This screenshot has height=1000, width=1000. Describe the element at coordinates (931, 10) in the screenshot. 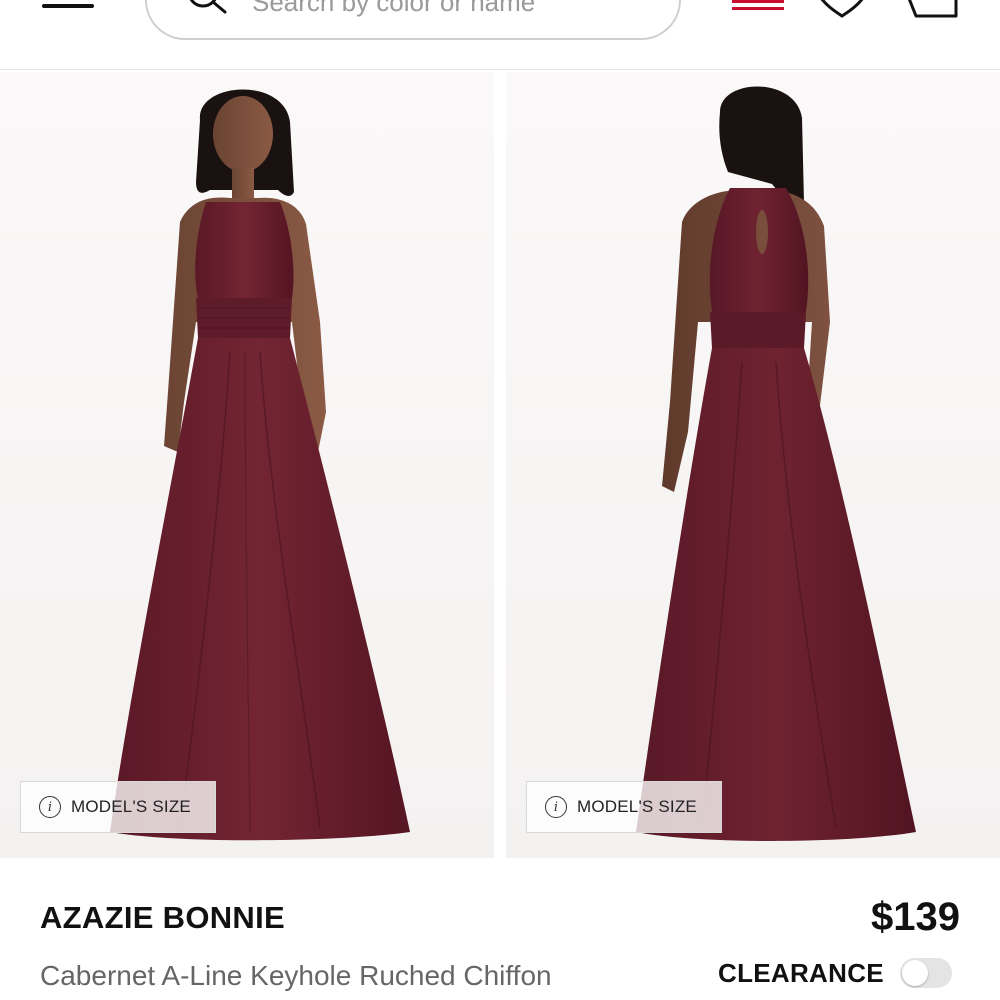

I see `shopping-bag-icon` at that location.